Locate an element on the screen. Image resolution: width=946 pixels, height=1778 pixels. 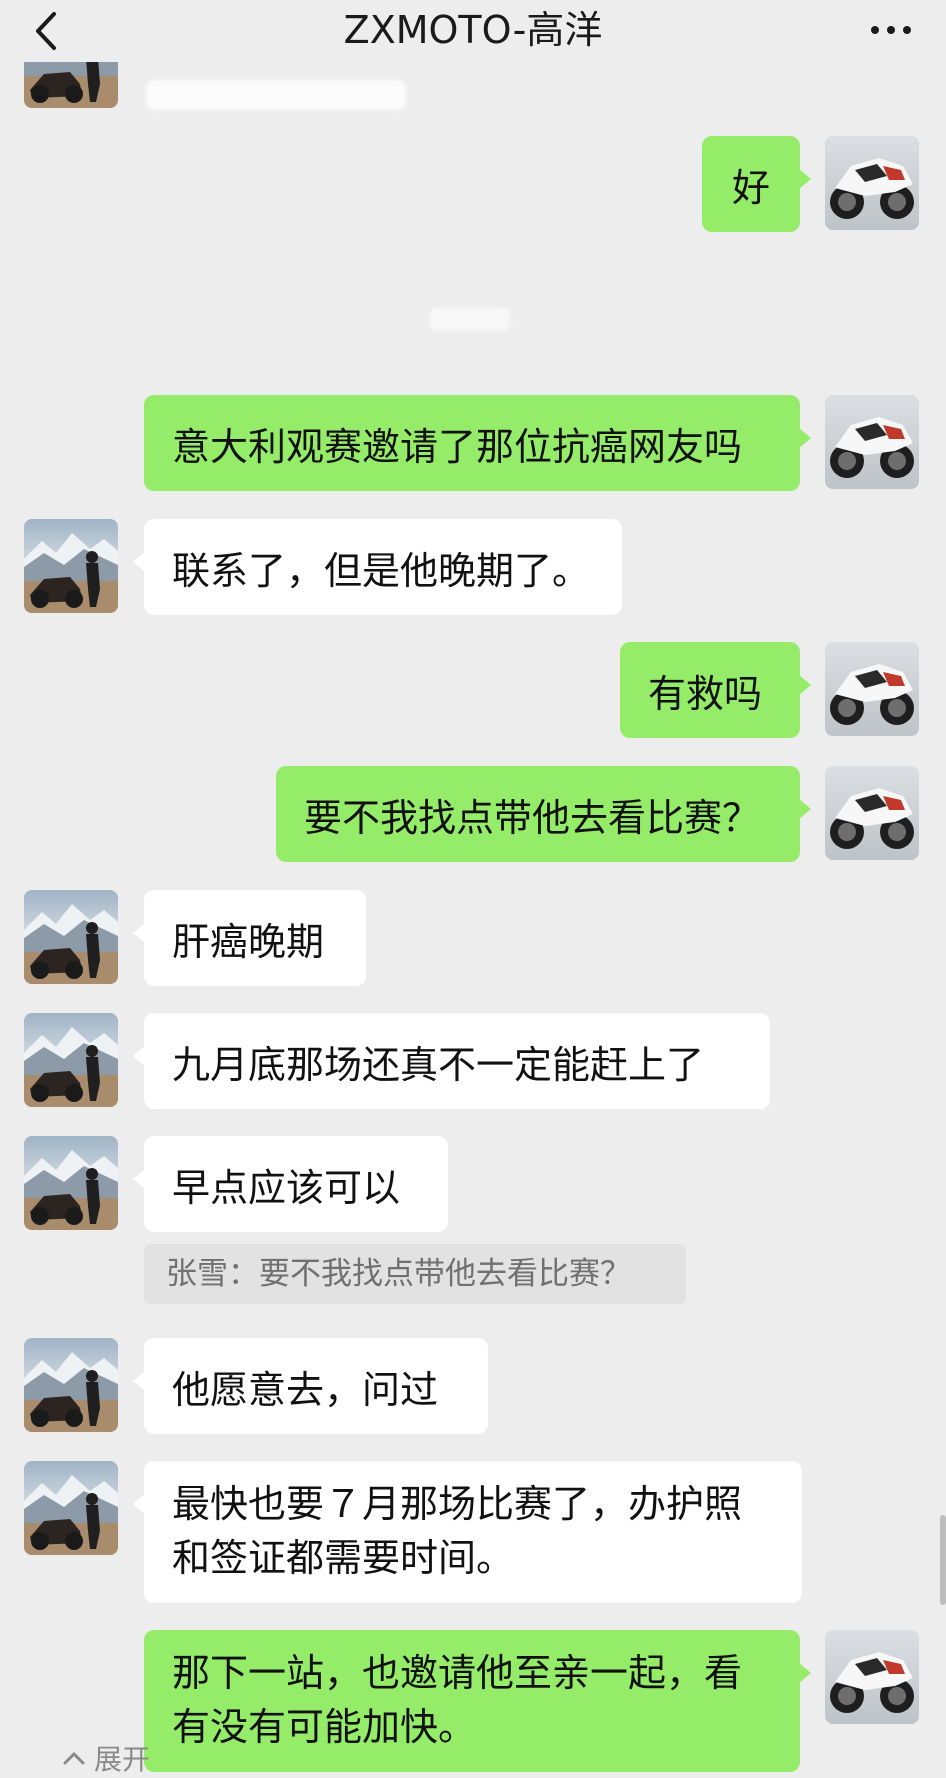
more-dots-icon is located at coordinates (891, 30).